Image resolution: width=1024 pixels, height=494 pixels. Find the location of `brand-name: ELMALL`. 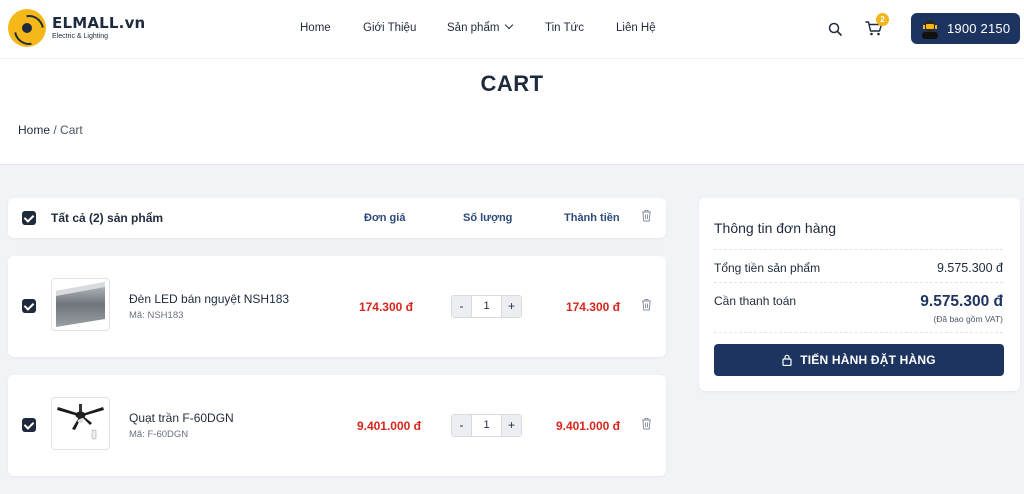

brand-name: ELMALL is located at coordinates (85, 23).